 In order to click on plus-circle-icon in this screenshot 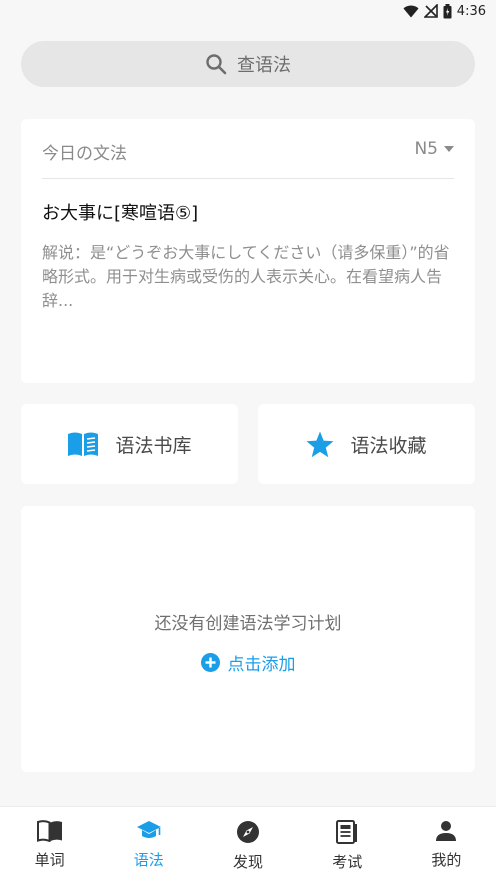, I will do `click(210, 662)`.